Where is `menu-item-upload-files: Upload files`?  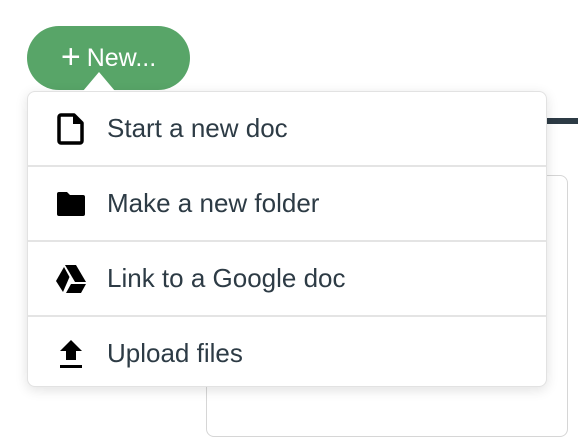
menu-item-upload-files: Upload files is located at coordinates (287, 353).